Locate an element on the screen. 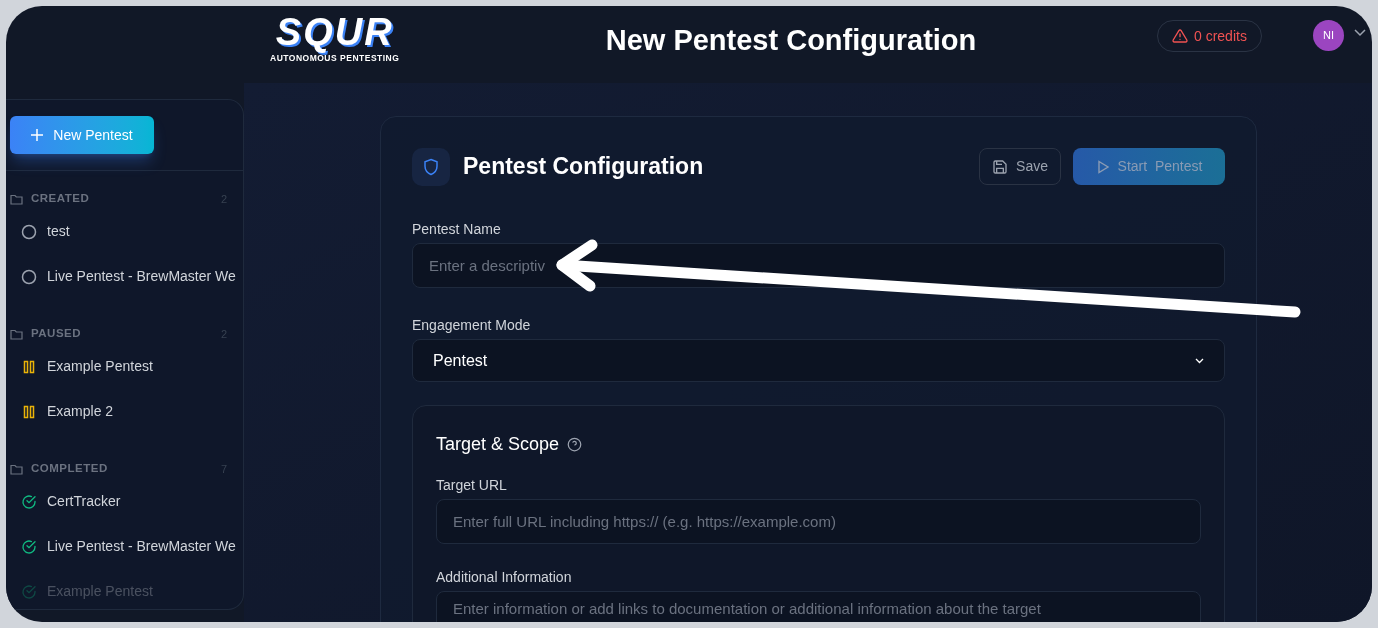 The height and width of the screenshot is (628, 1378). section-header: COMPLETED is located at coordinates (70, 469).